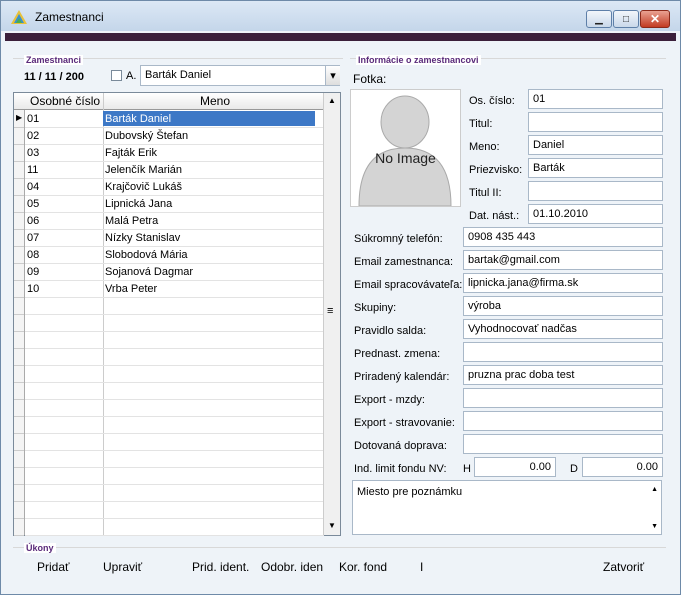 The height and width of the screenshot is (597, 683). I want to click on maximize-button: □, so click(626, 19).